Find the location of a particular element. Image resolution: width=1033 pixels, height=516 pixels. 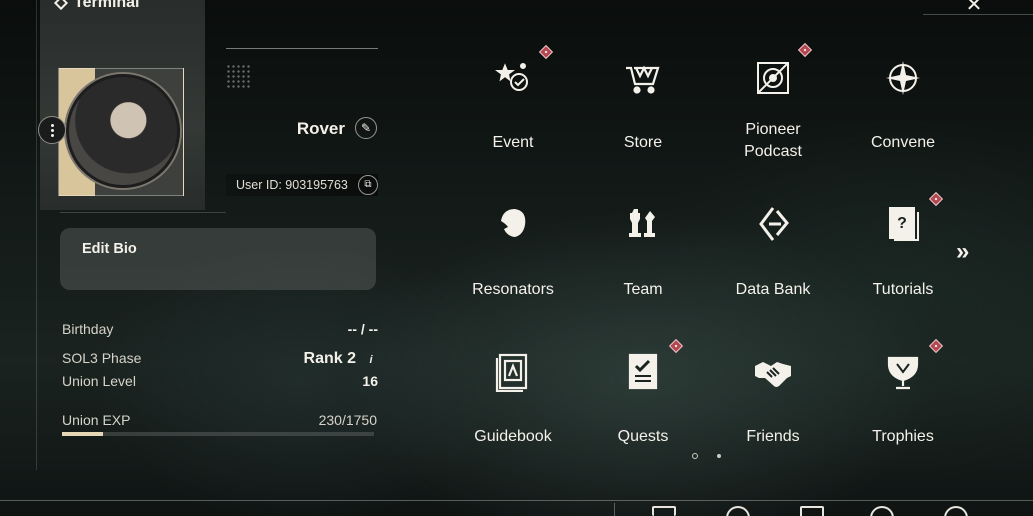

decorative-dot-grid is located at coordinates (238, 76).